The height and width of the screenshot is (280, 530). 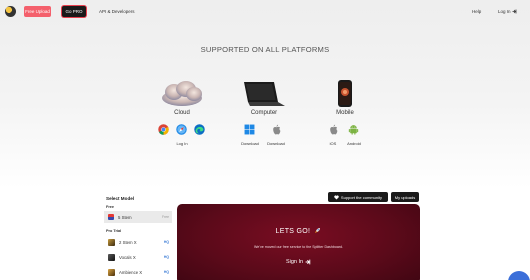 What do you see at coordinates (181, 129) in the screenshot?
I see `safari-icon` at bounding box center [181, 129].